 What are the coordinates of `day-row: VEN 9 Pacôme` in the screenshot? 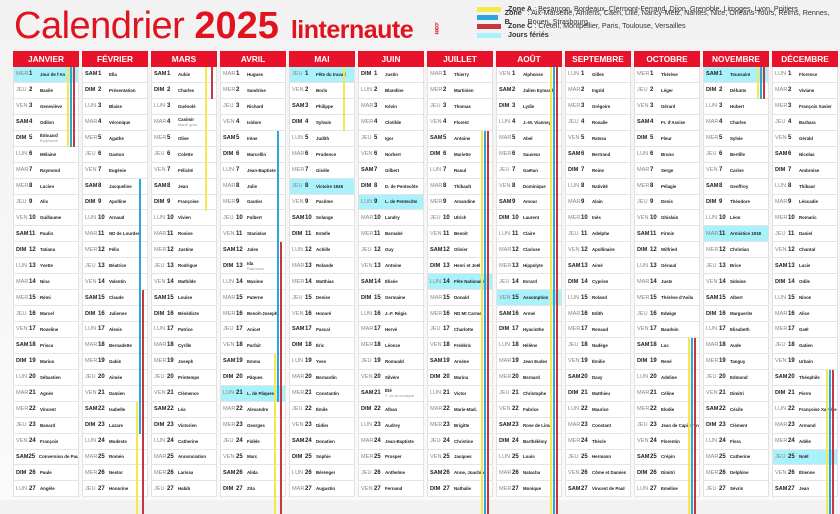 It's located at (322, 203).